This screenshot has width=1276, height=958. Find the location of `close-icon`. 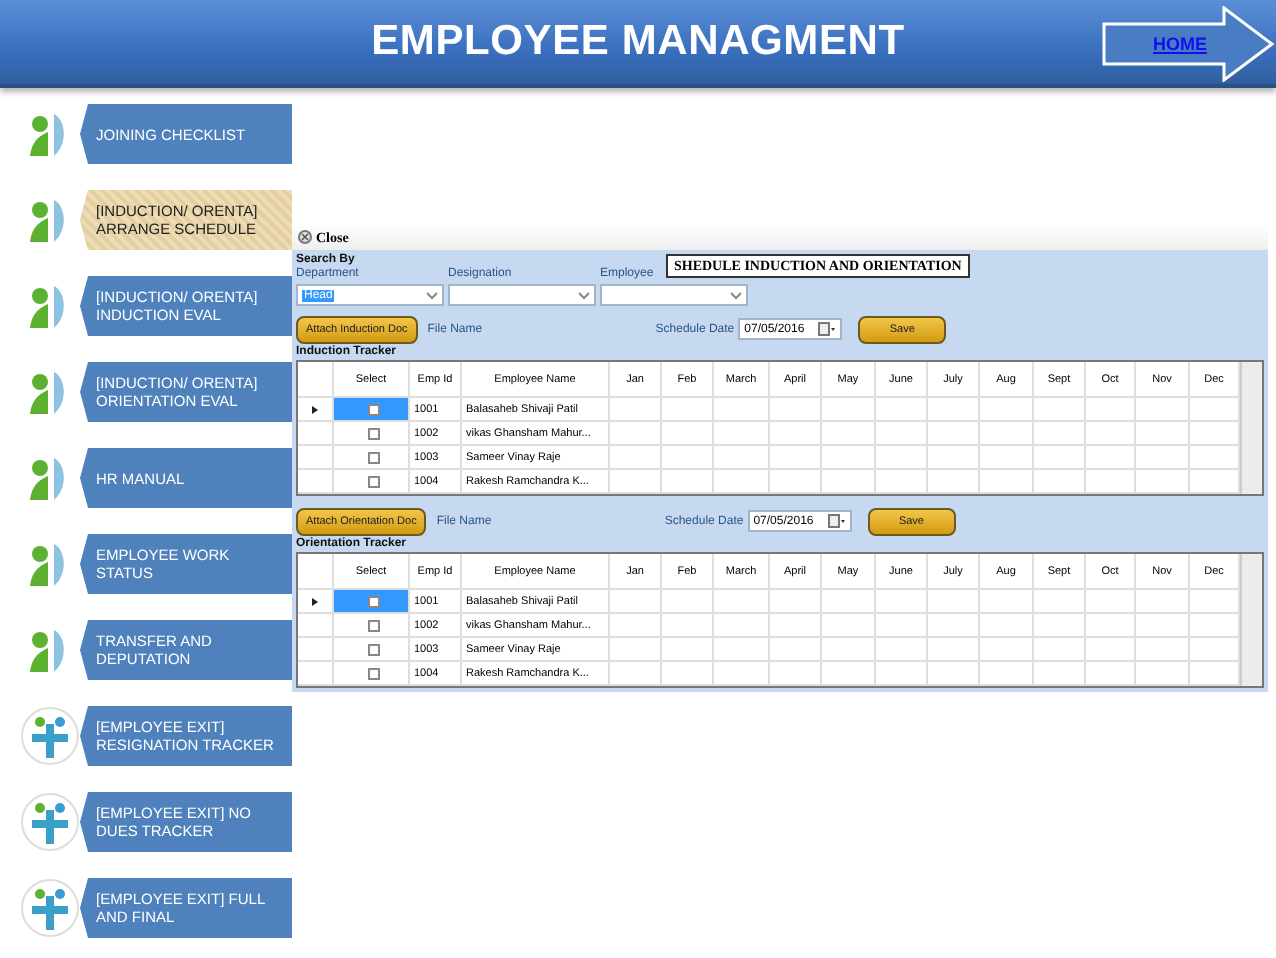

close-icon is located at coordinates (305, 237).